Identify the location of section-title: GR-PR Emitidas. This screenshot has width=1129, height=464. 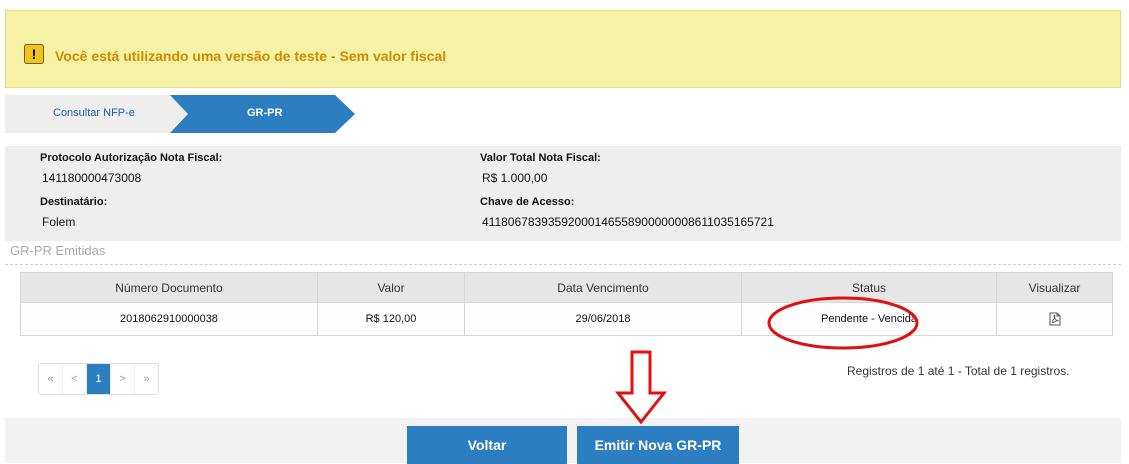
(58, 250).